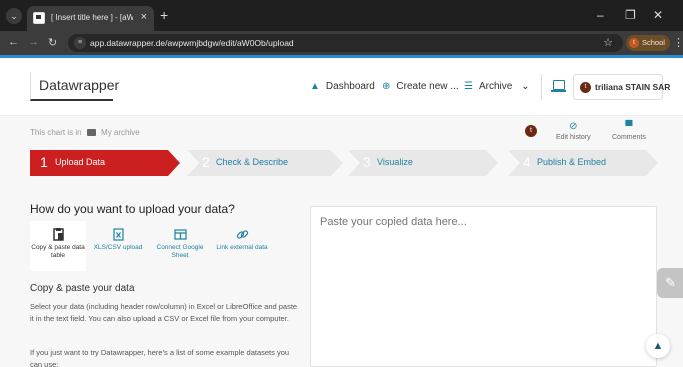 The height and width of the screenshot is (367, 683). I want to click on method-label: XLS/CSV upload, so click(118, 247).